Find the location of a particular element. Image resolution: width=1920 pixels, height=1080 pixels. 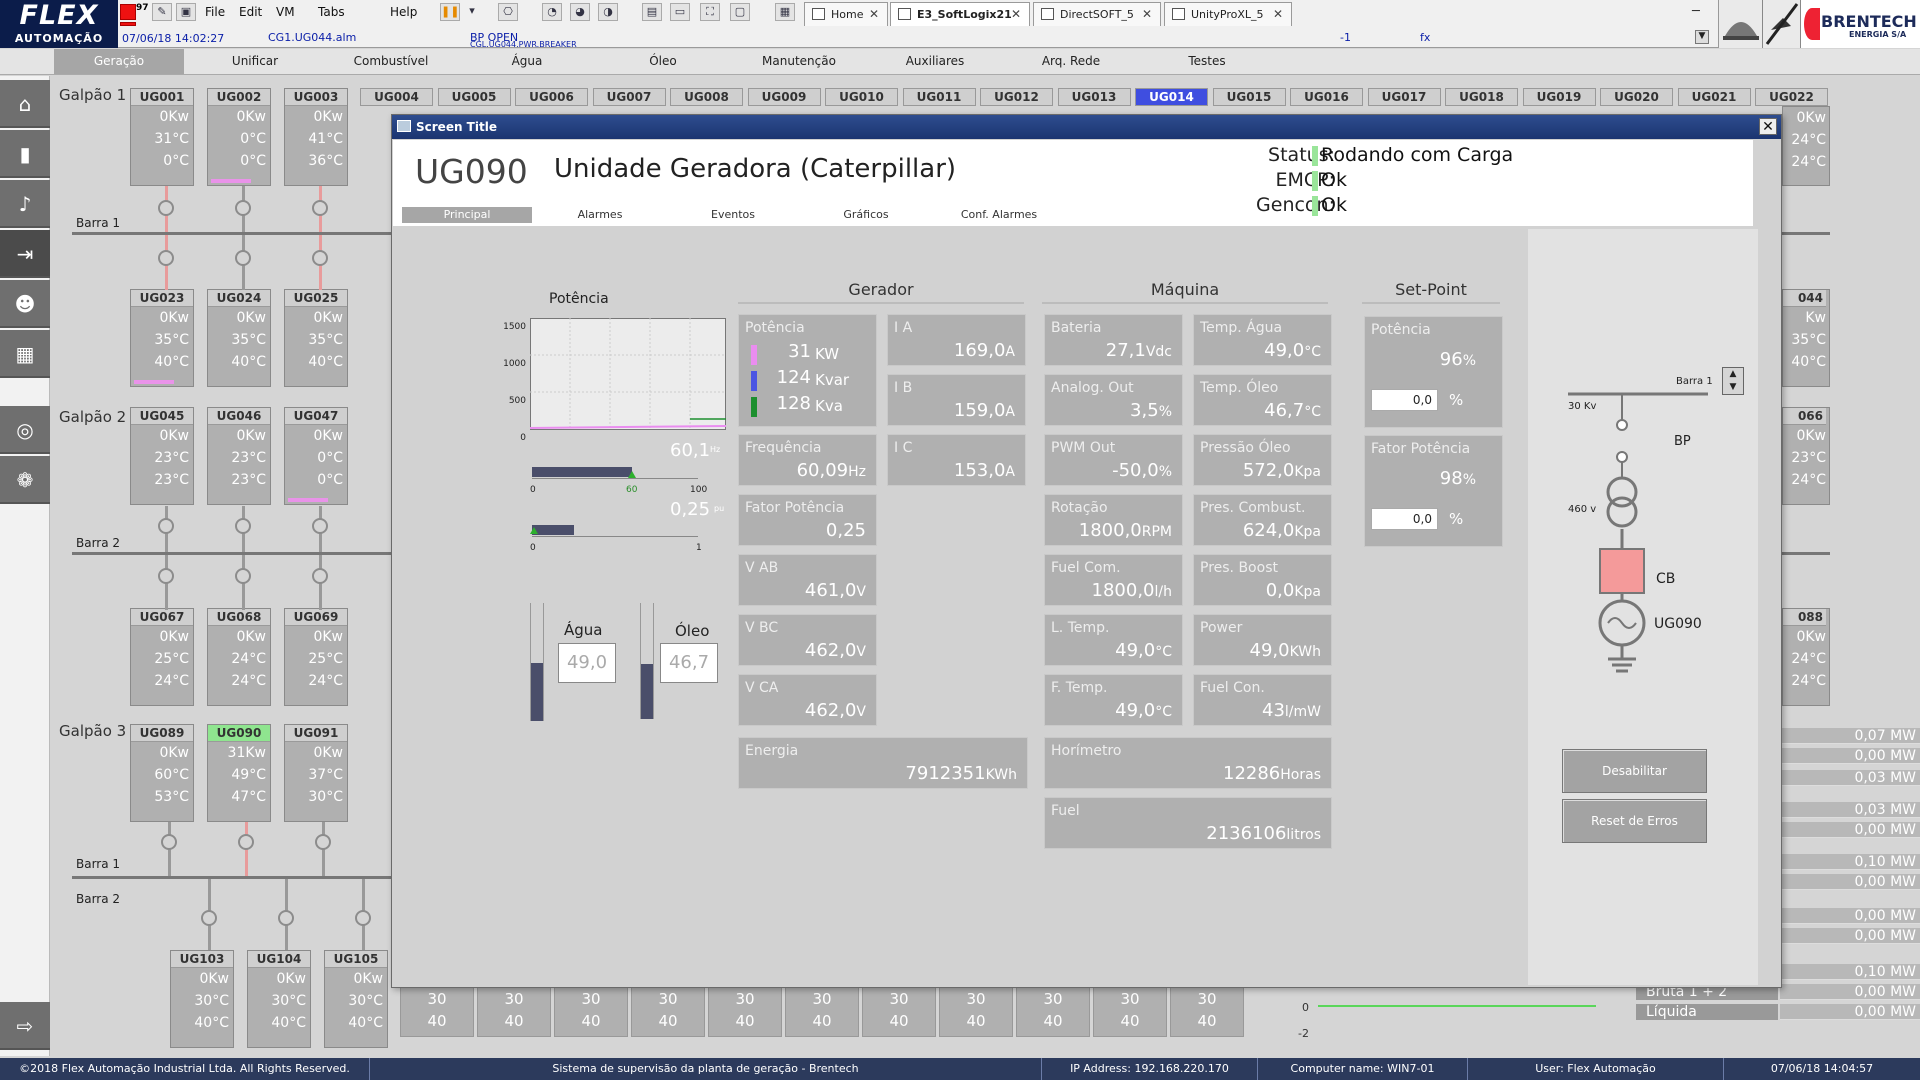

tab-conf-alarmes: Conf. Alarmes is located at coordinates (999, 215).